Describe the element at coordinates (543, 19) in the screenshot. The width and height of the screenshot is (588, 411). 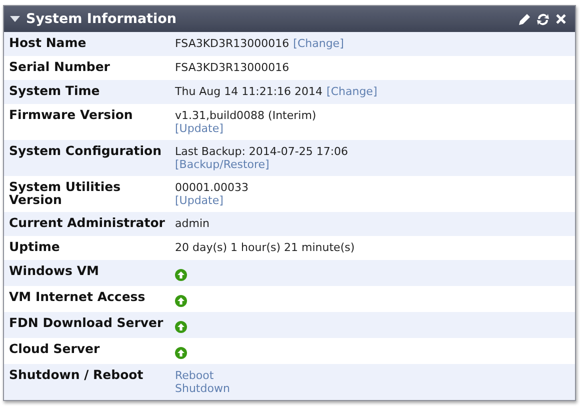
I see `refresh-icon` at that location.